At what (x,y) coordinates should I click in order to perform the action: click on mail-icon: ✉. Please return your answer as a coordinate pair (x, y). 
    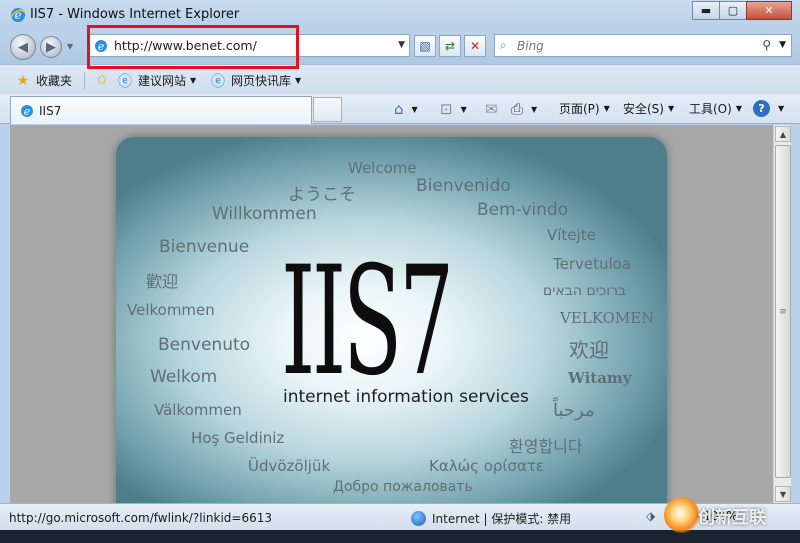
    Looking at the image, I should click on (491, 109).